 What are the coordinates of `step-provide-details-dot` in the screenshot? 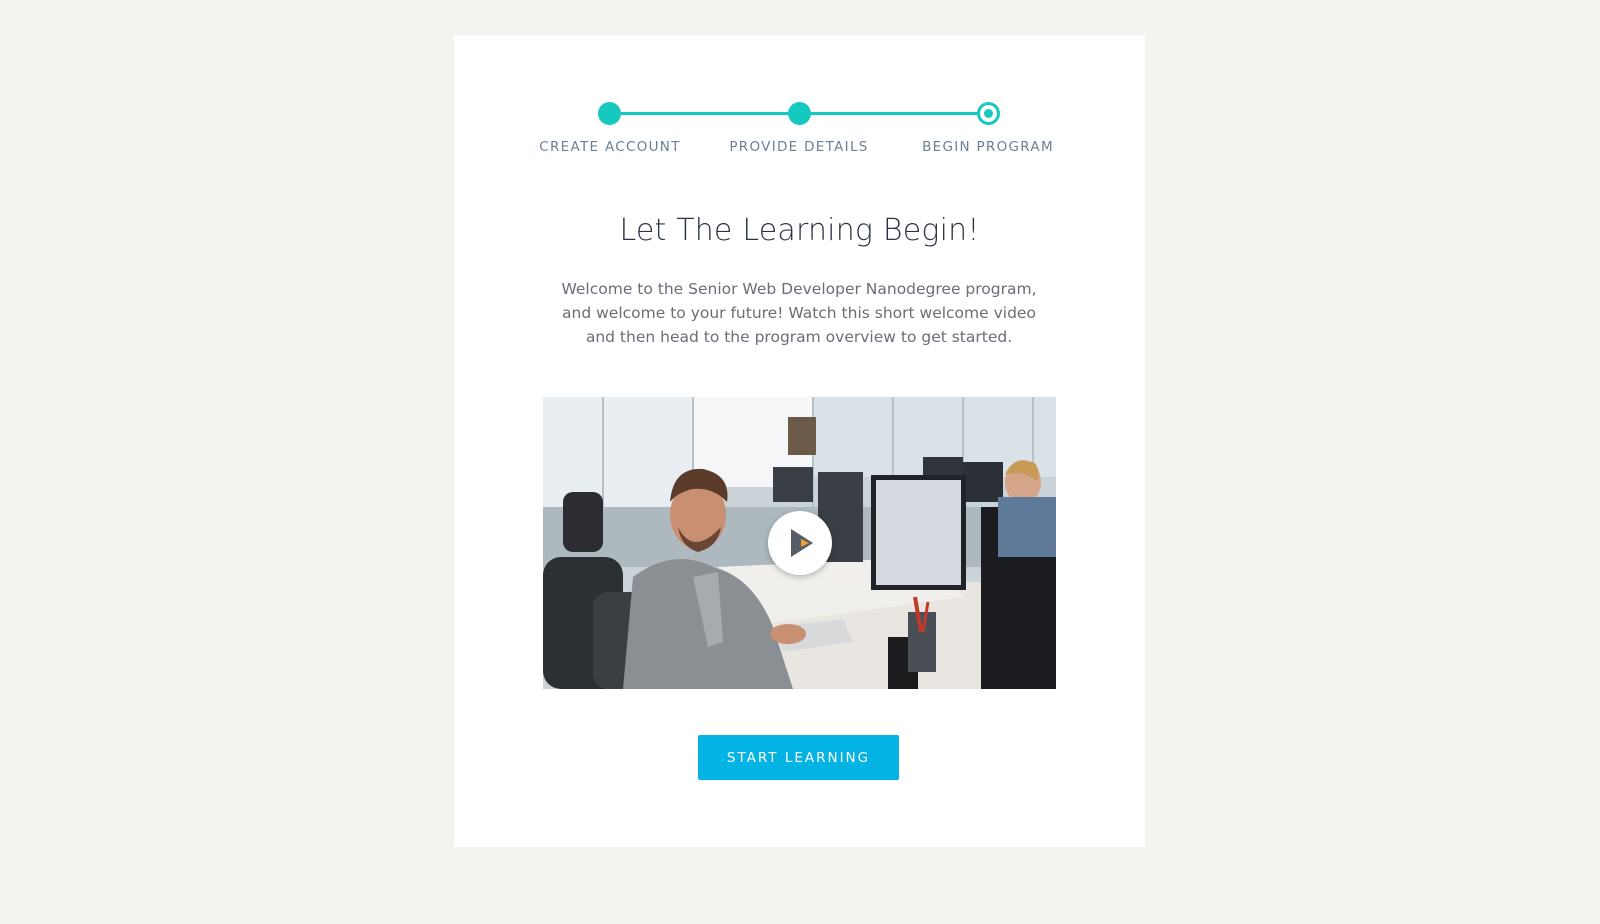 It's located at (799, 113).